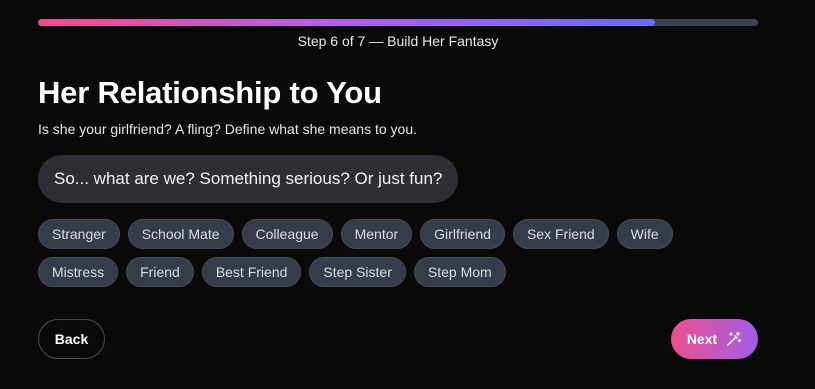  Describe the element at coordinates (78, 272) in the screenshot. I see `option-chip-mistress: Mistress` at that location.